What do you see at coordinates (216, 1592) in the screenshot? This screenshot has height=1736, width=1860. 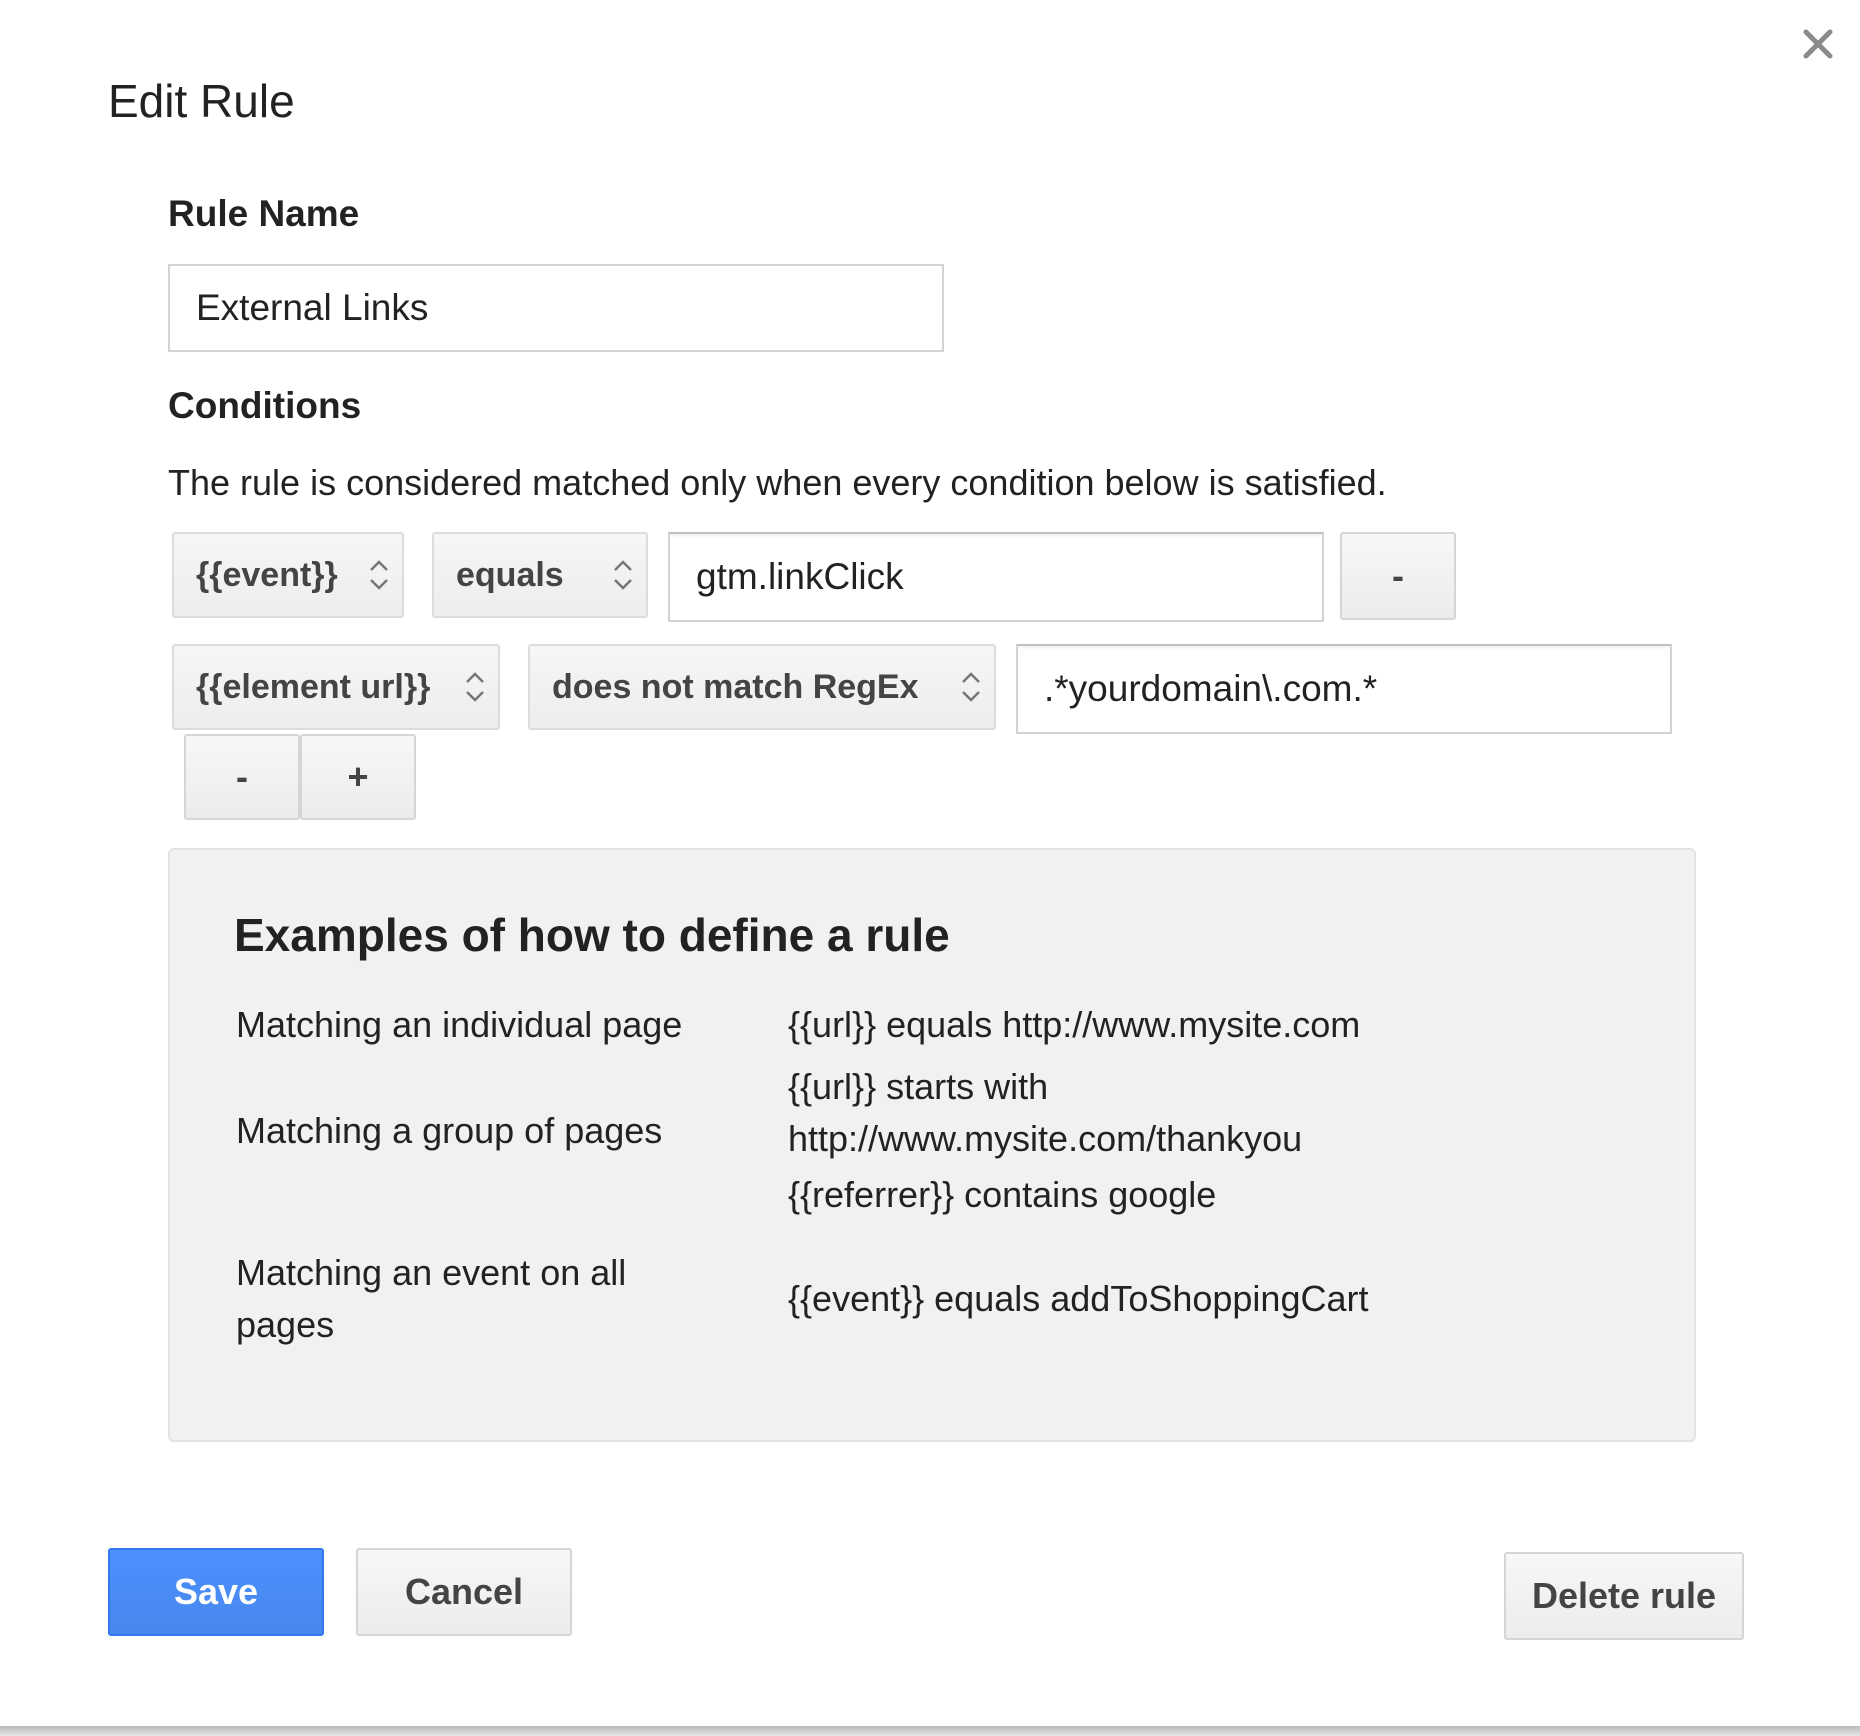 I see `save-button: Save` at bounding box center [216, 1592].